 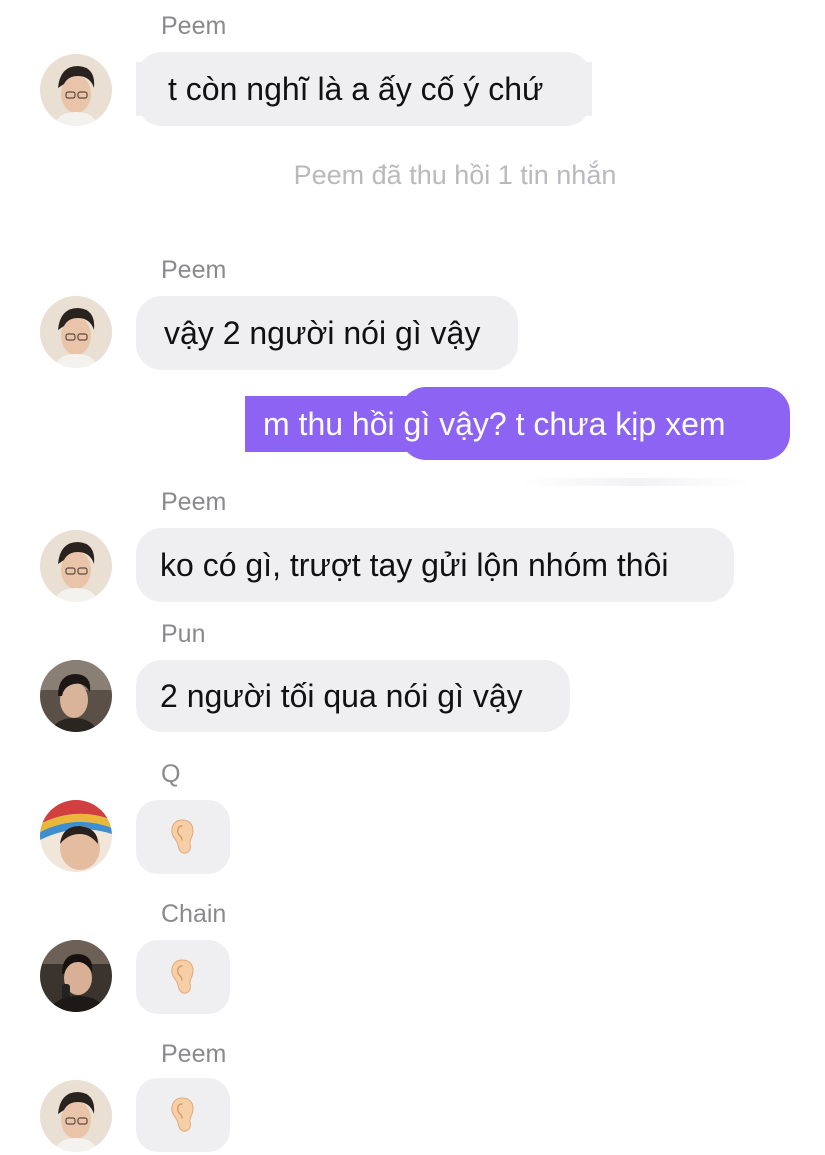 I want to click on message-bubble: t còn nghĩ là a ấy cố ý chứ, so click(x=364, y=89).